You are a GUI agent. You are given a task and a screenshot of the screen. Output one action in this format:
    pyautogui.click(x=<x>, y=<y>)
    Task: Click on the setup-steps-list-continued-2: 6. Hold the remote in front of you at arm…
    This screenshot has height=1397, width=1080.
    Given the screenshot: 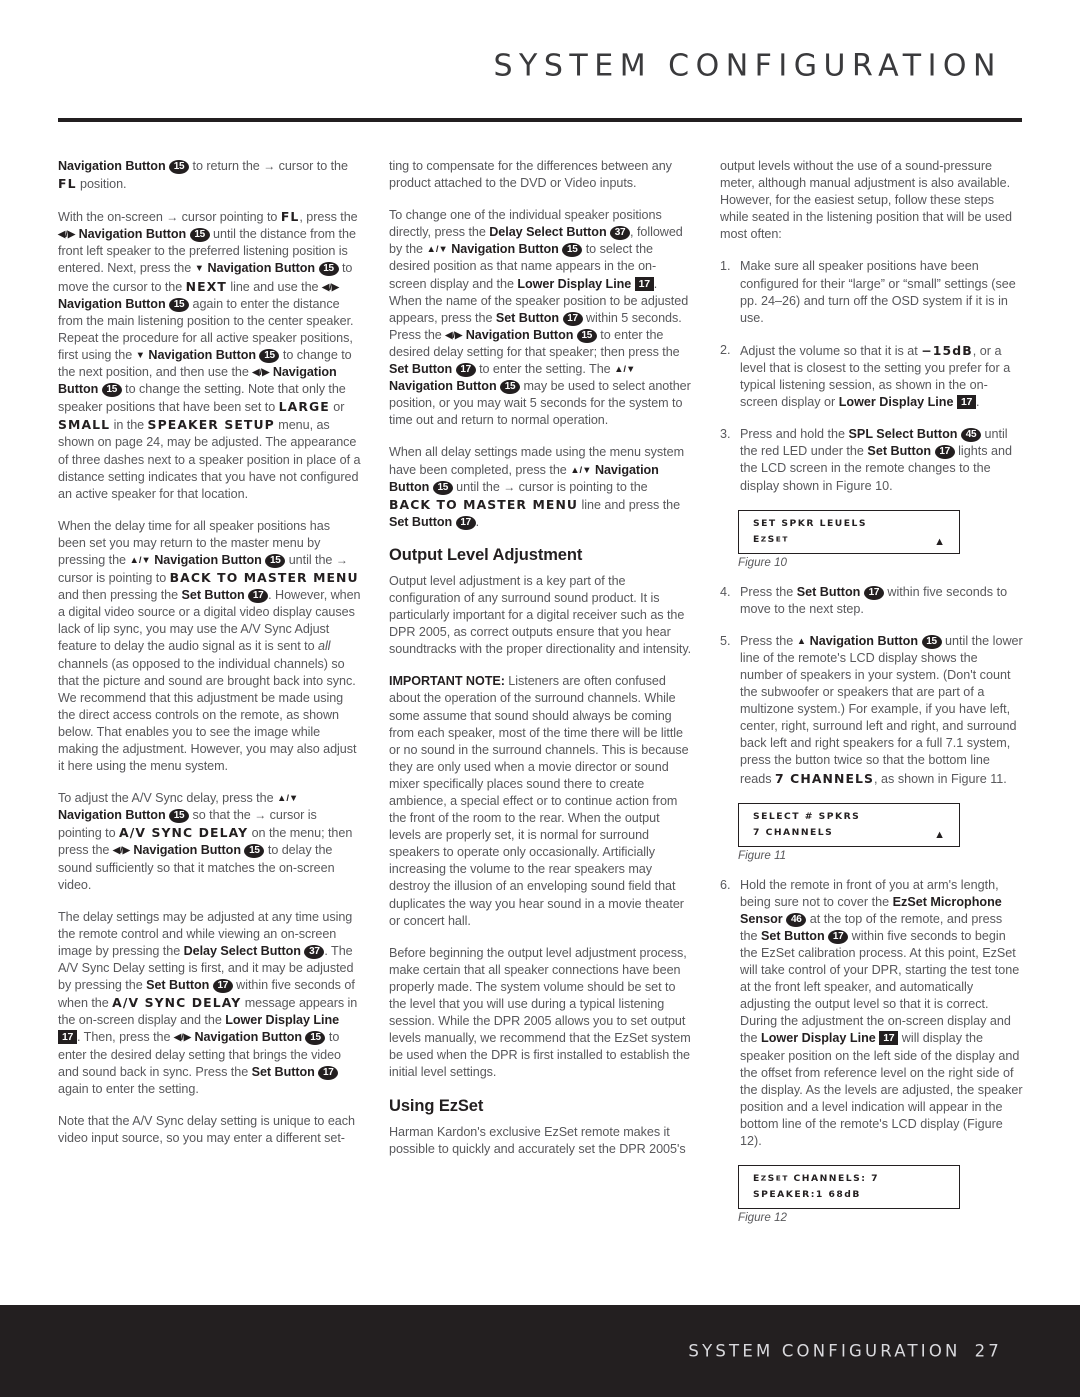 What is the action you would take?
    pyautogui.click(x=871, y=1014)
    